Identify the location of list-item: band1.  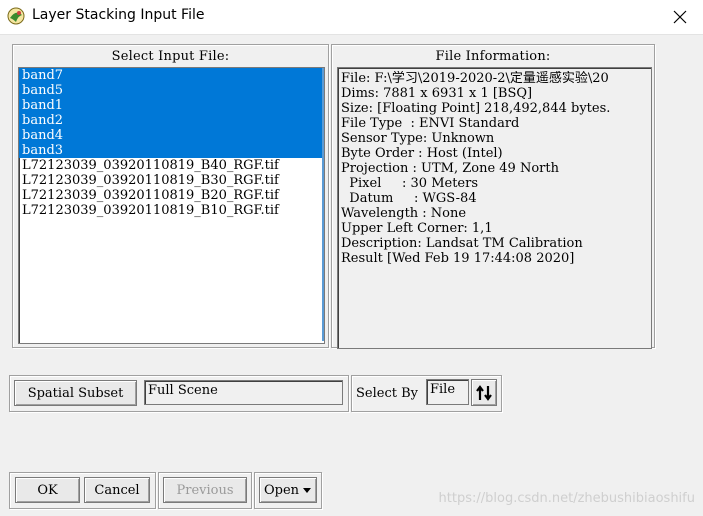
(171, 105).